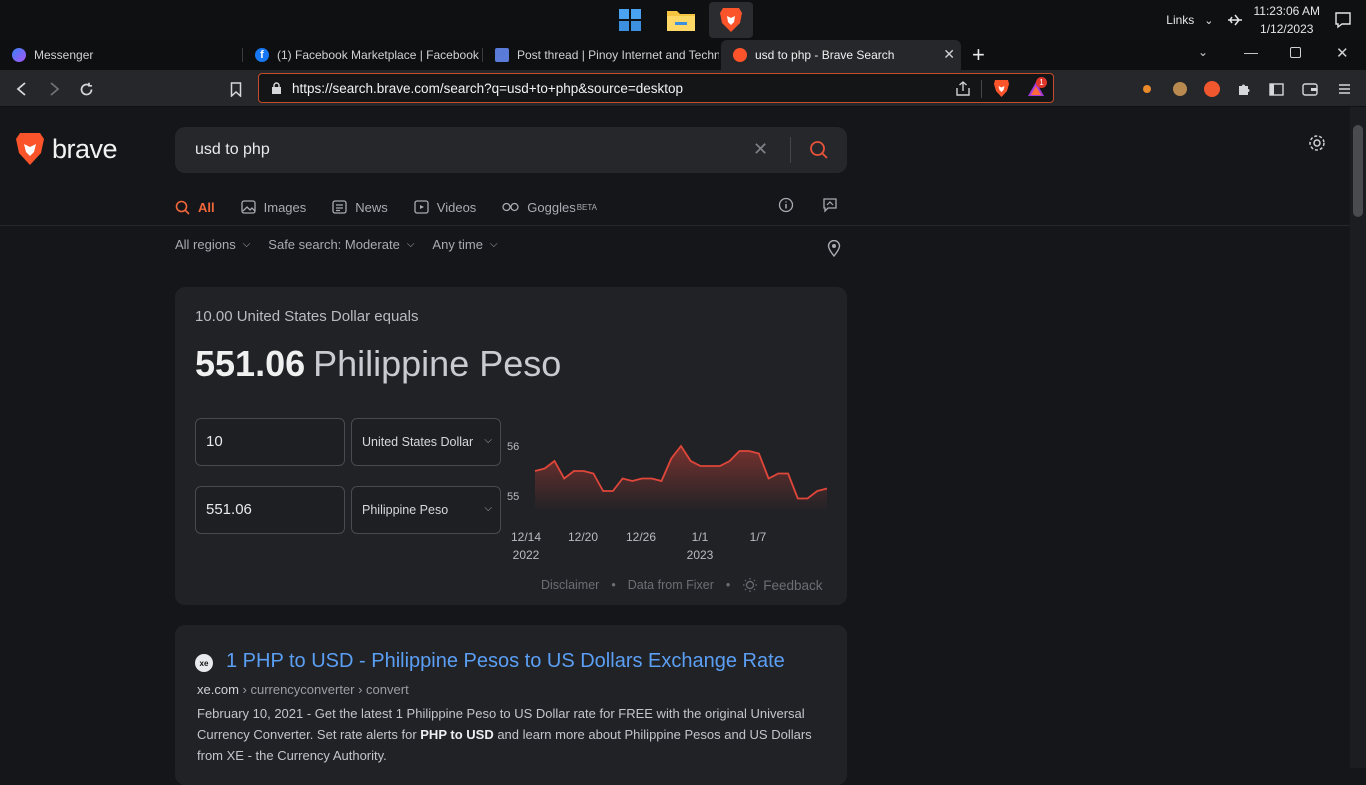 The height and width of the screenshot is (785, 1366). I want to click on time-dropdown: Any time ⌵, so click(464, 244).